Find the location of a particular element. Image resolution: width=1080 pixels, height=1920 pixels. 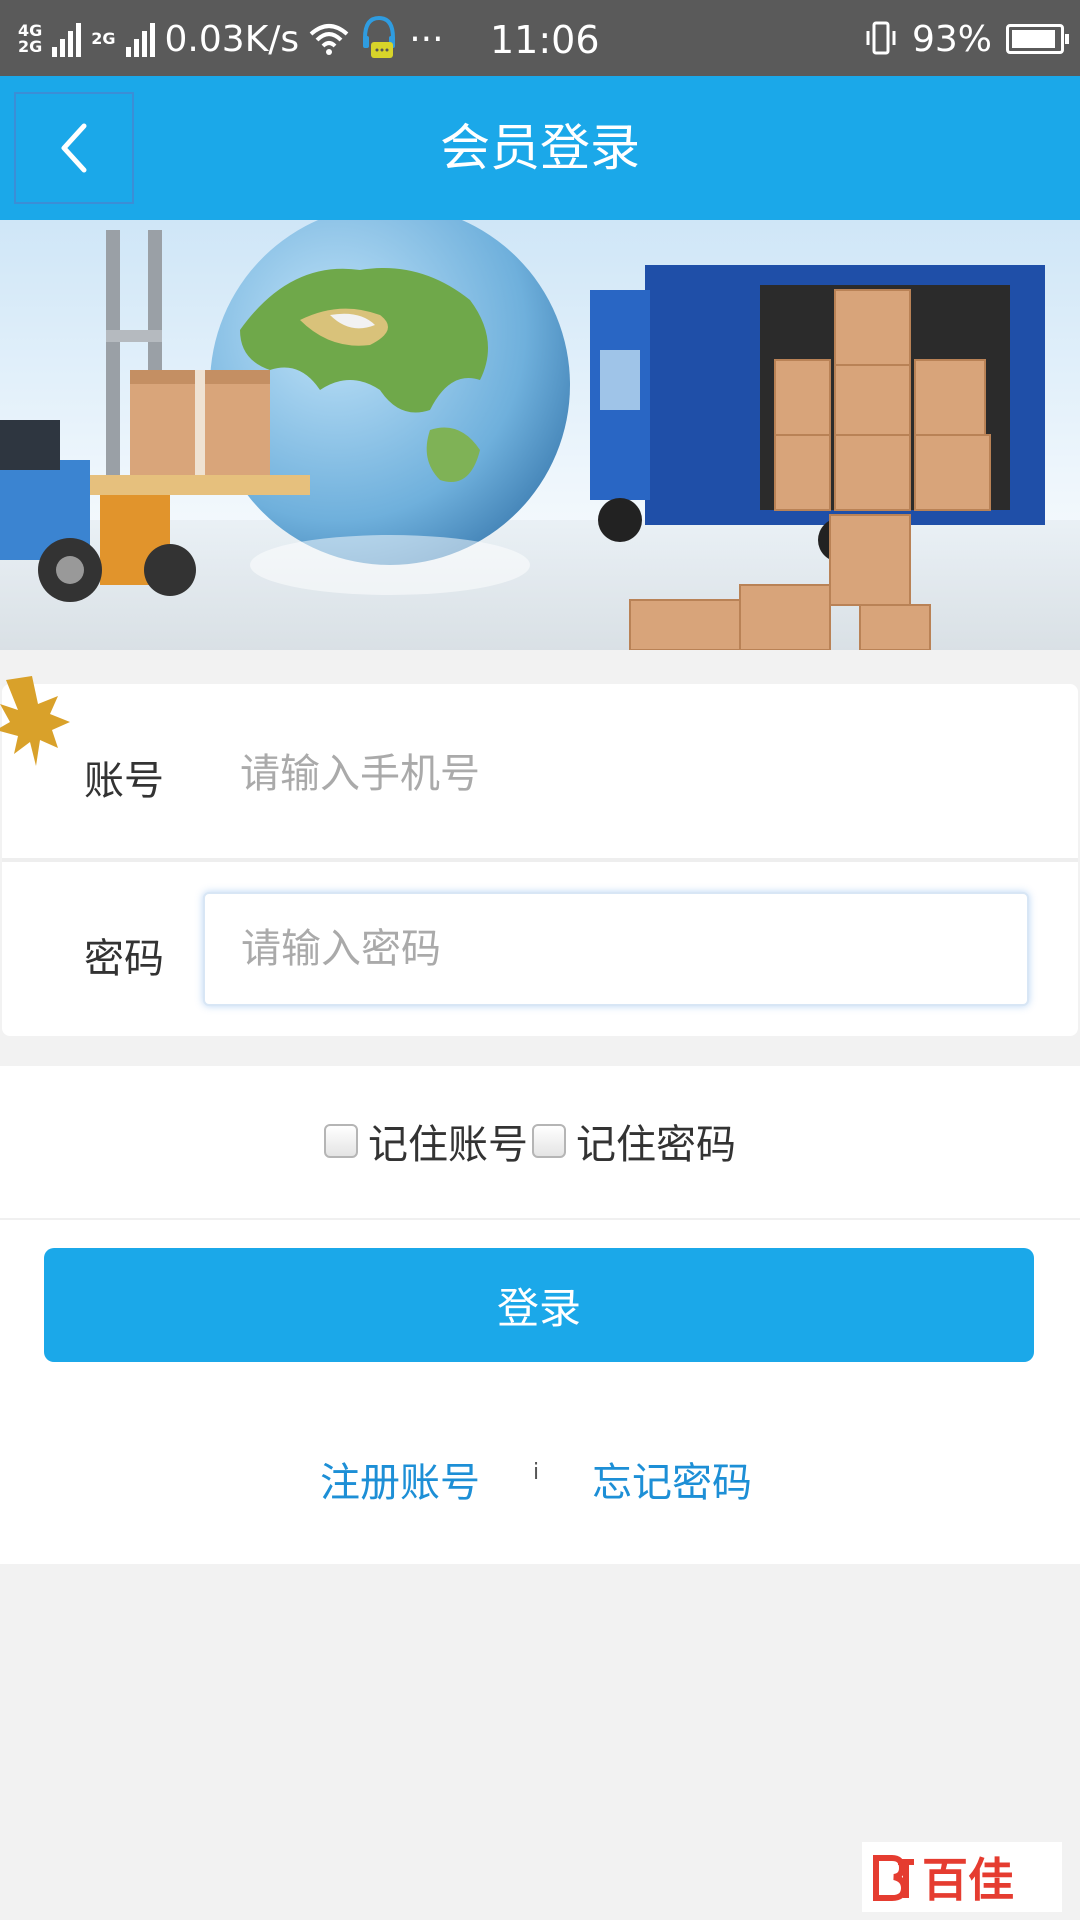

remember-account-option: 记住账号 is located at coordinates (426, 1141).